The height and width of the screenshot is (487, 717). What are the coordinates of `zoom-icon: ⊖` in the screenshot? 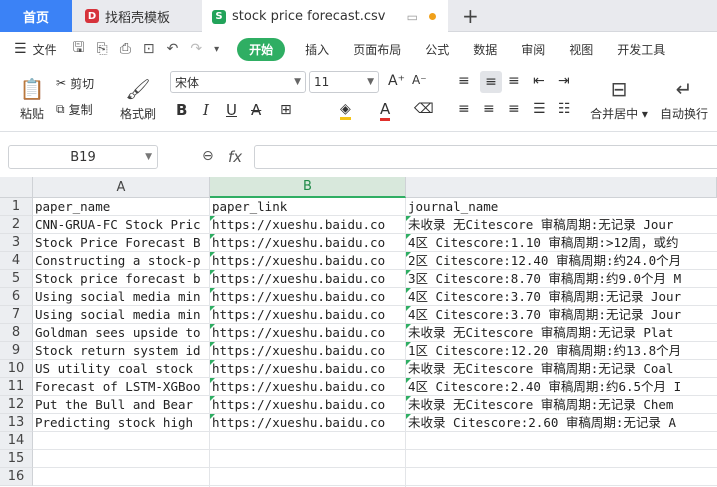 It's located at (208, 156).